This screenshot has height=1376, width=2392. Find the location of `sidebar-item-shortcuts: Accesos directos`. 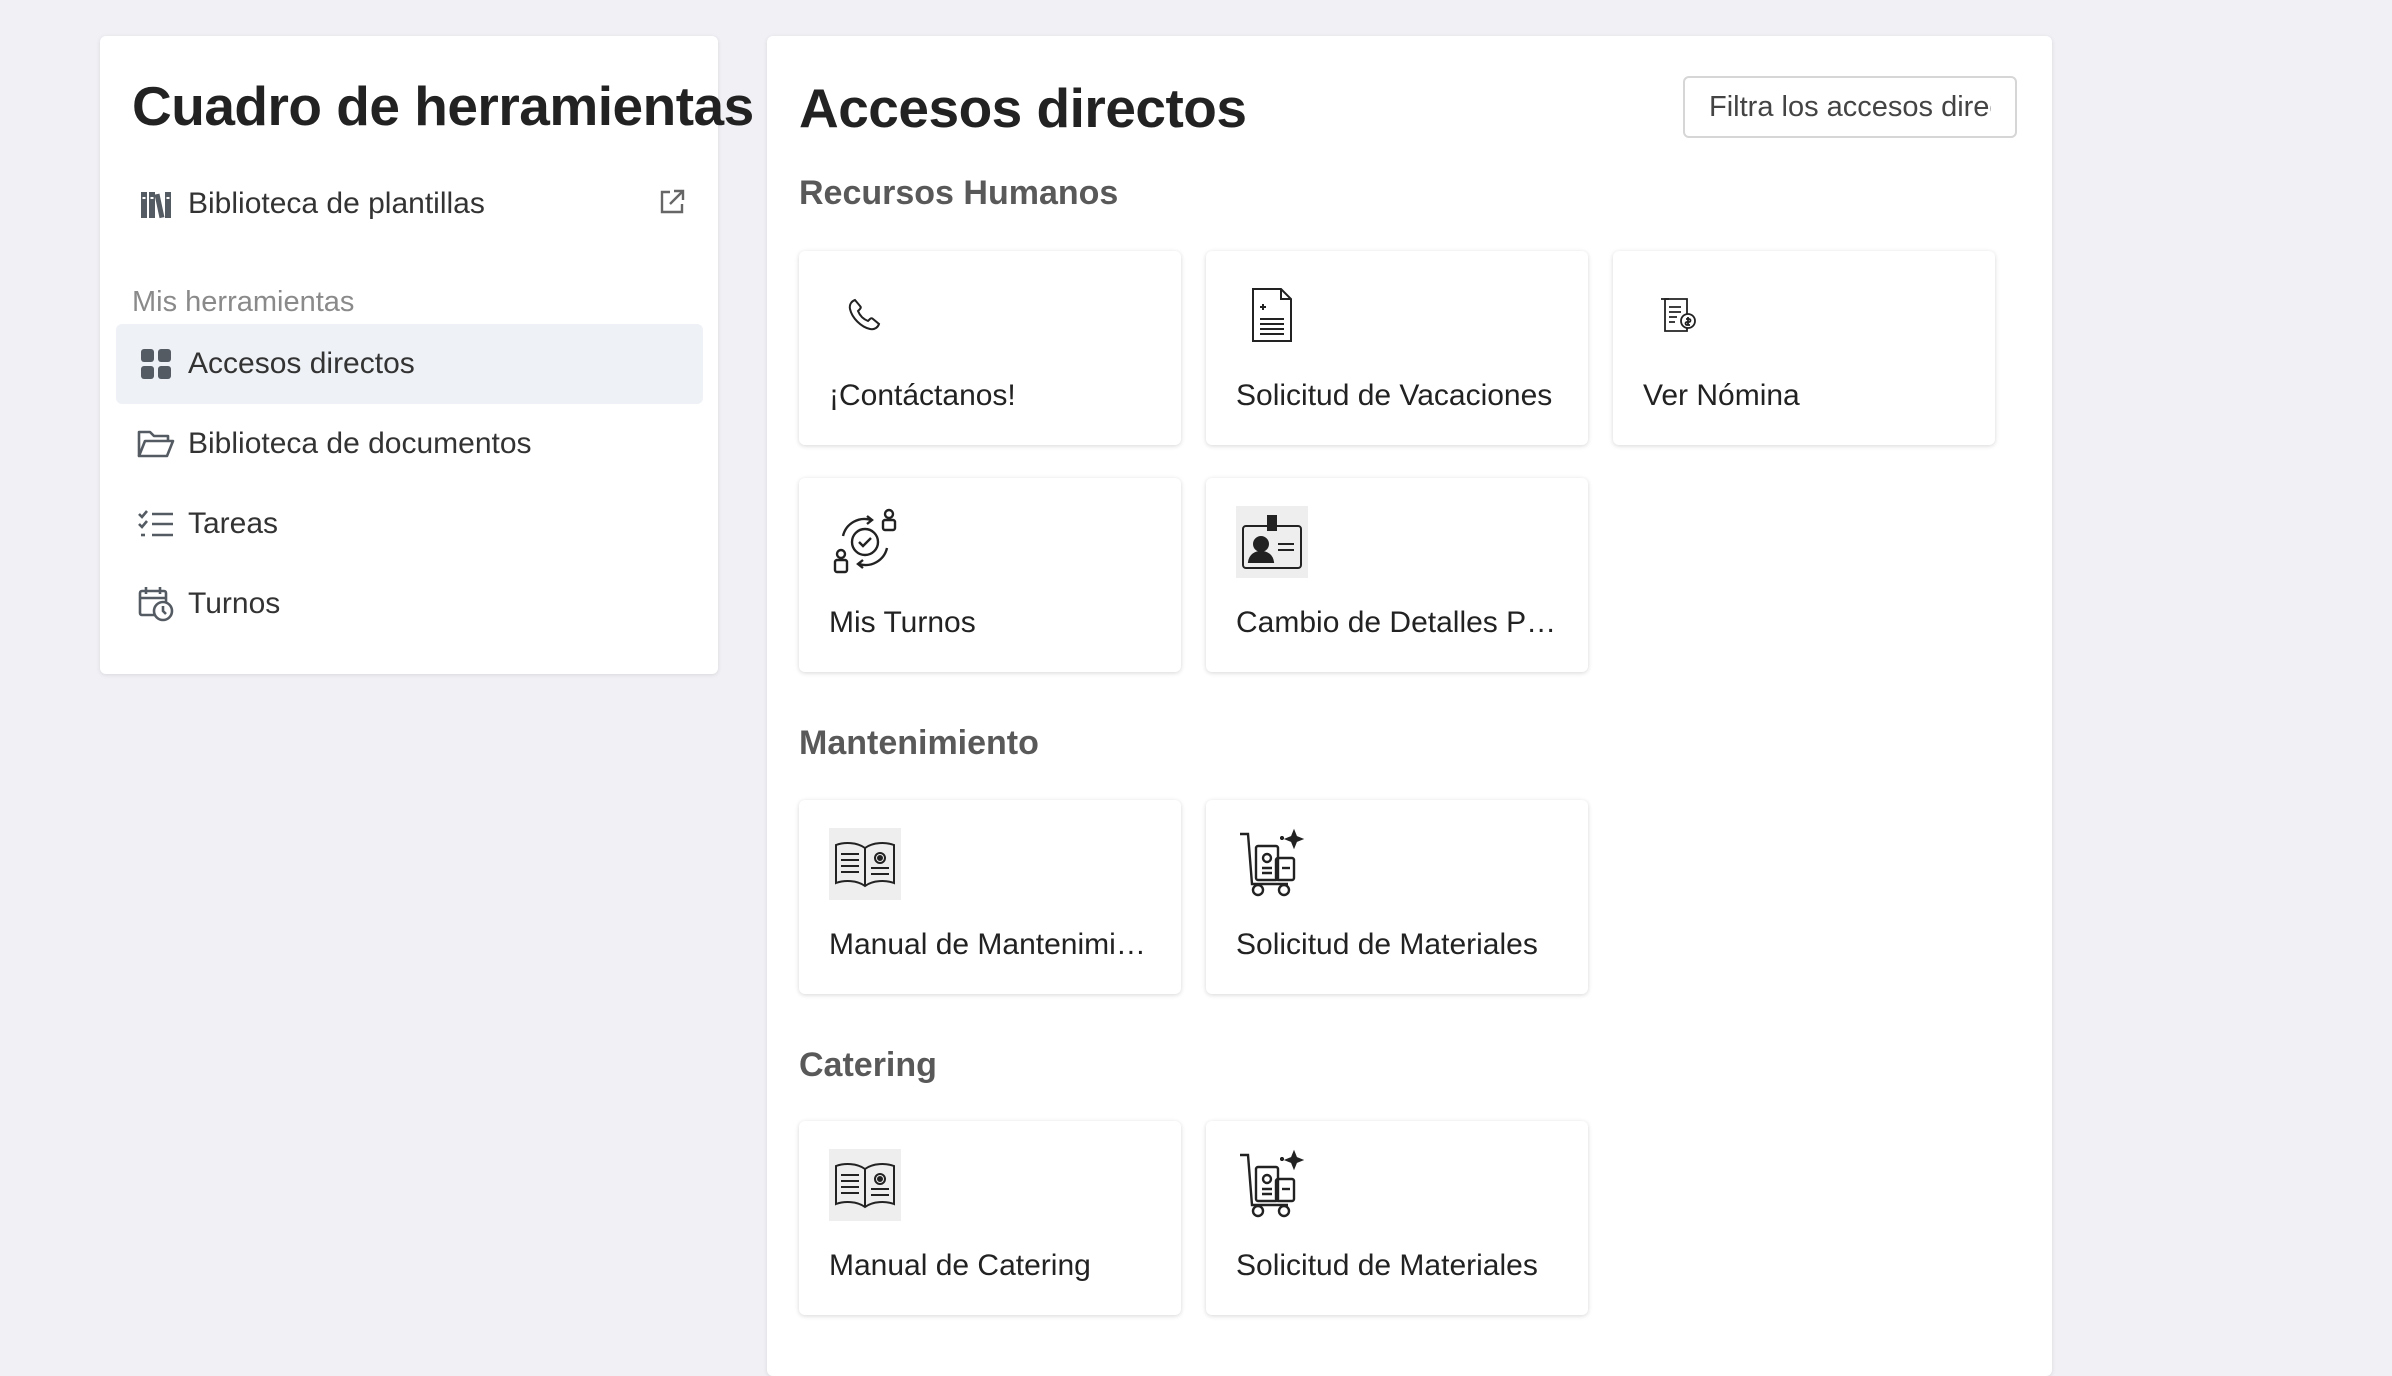

sidebar-item-shortcuts: Accesos directos is located at coordinates (409, 364).